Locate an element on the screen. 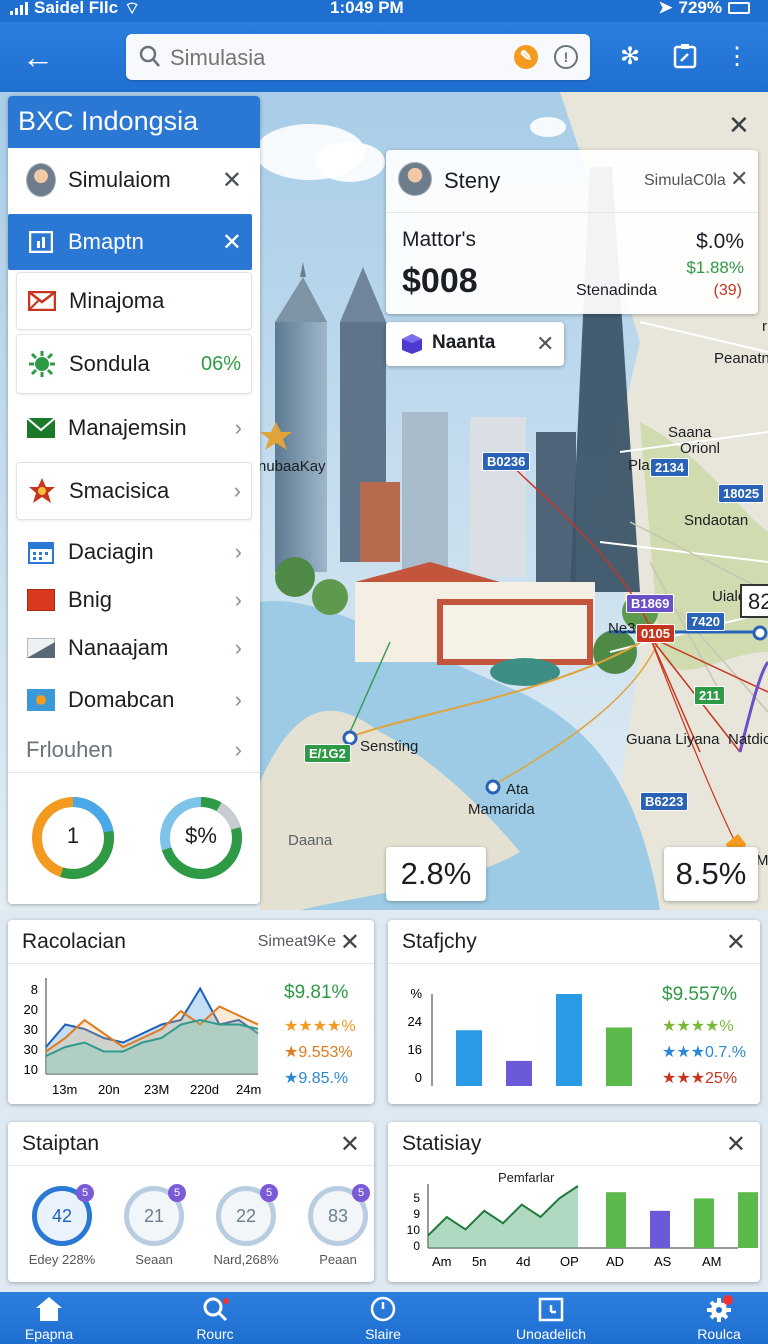 This screenshot has width=768, height=1344. metric-count: (39) is located at coordinates (727, 290).